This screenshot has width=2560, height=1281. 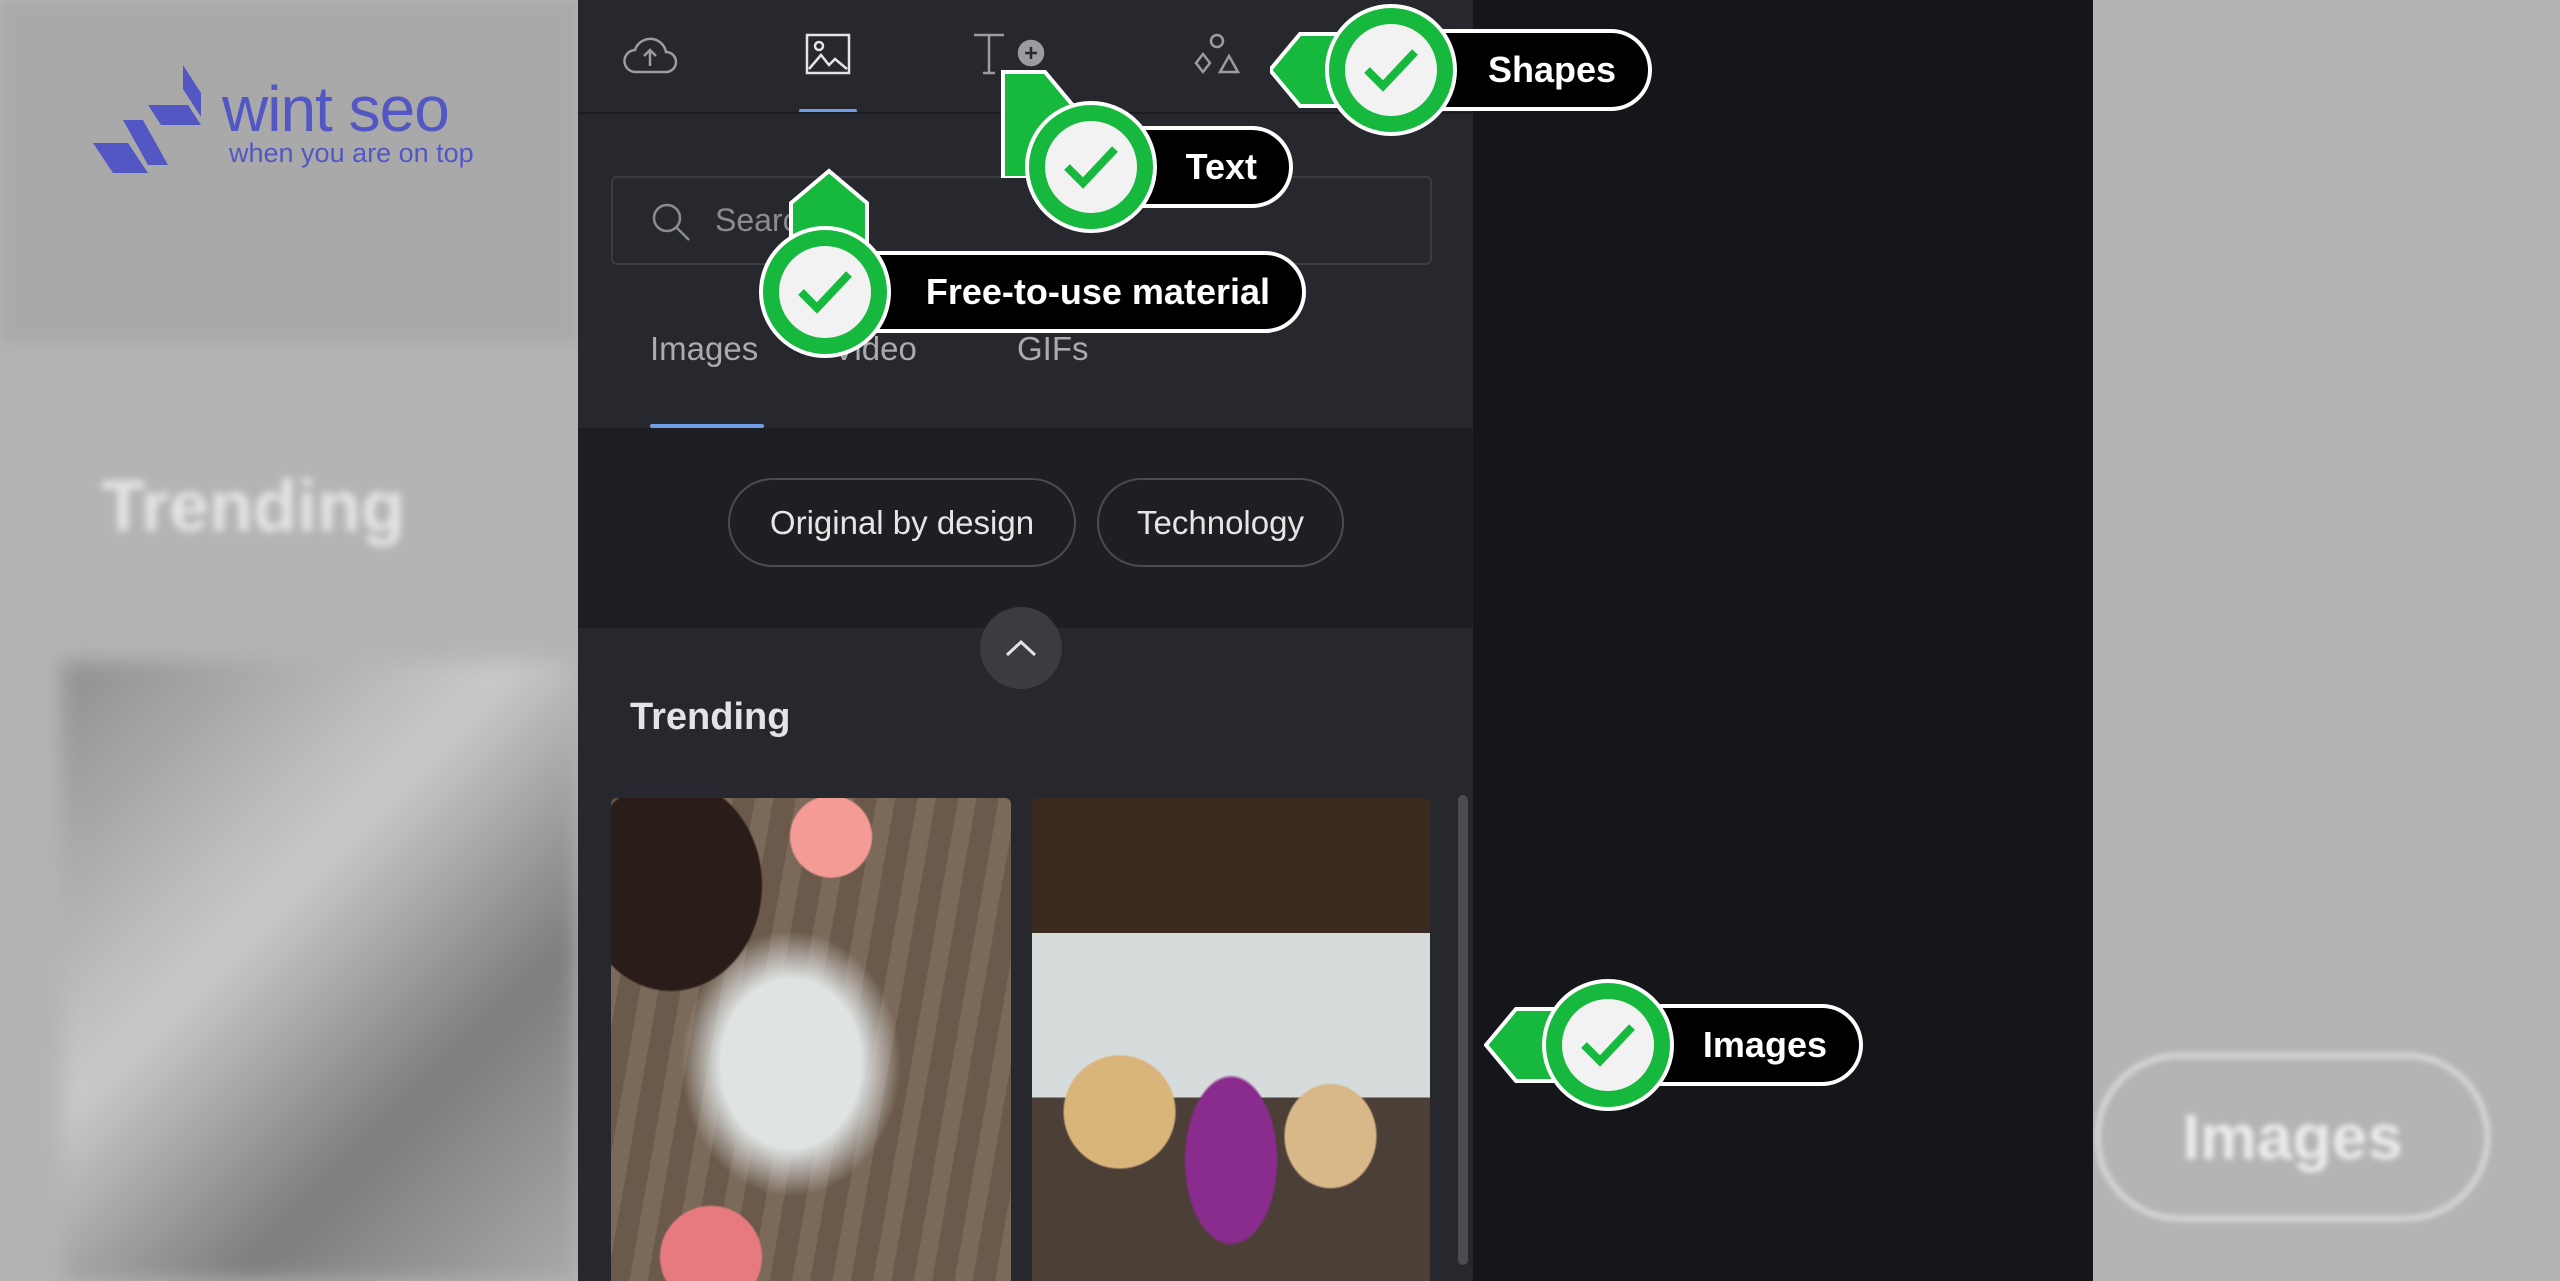 What do you see at coordinates (1053, 349) in the screenshot?
I see `tab-gifs: GIFs` at bounding box center [1053, 349].